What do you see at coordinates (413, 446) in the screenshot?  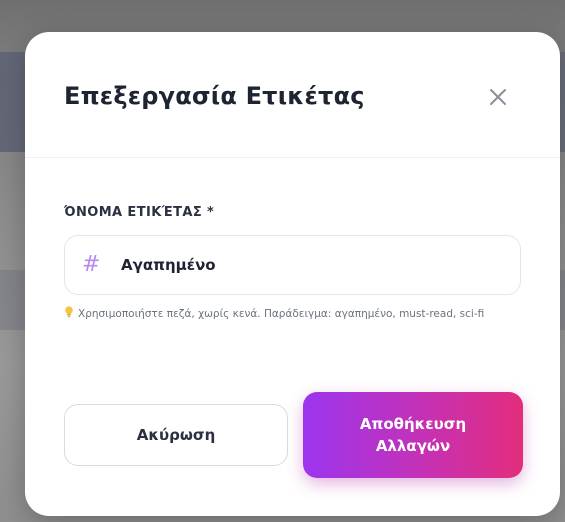 I see `save-label-line2: Αλλαγών` at bounding box center [413, 446].